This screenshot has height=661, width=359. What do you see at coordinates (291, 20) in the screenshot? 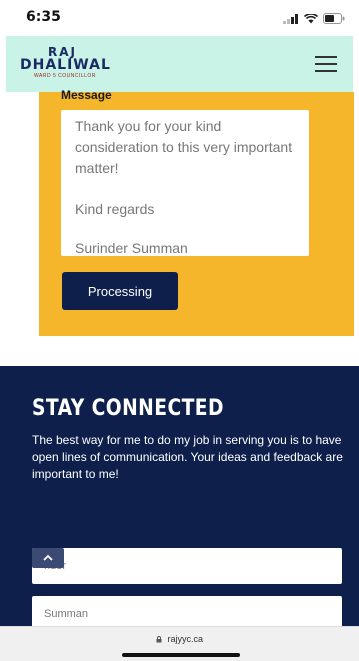
I see `signal-icon` at bounding box center [291, 20].